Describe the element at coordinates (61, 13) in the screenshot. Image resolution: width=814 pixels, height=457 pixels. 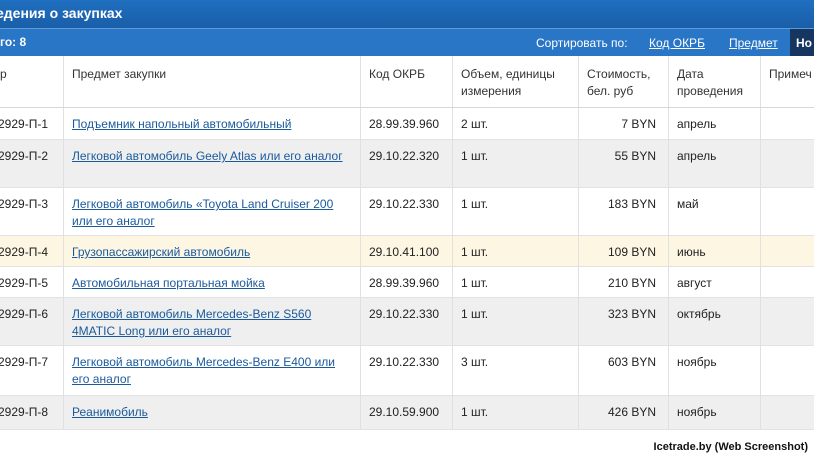
I see `page-title: едения о закупках` at that location.